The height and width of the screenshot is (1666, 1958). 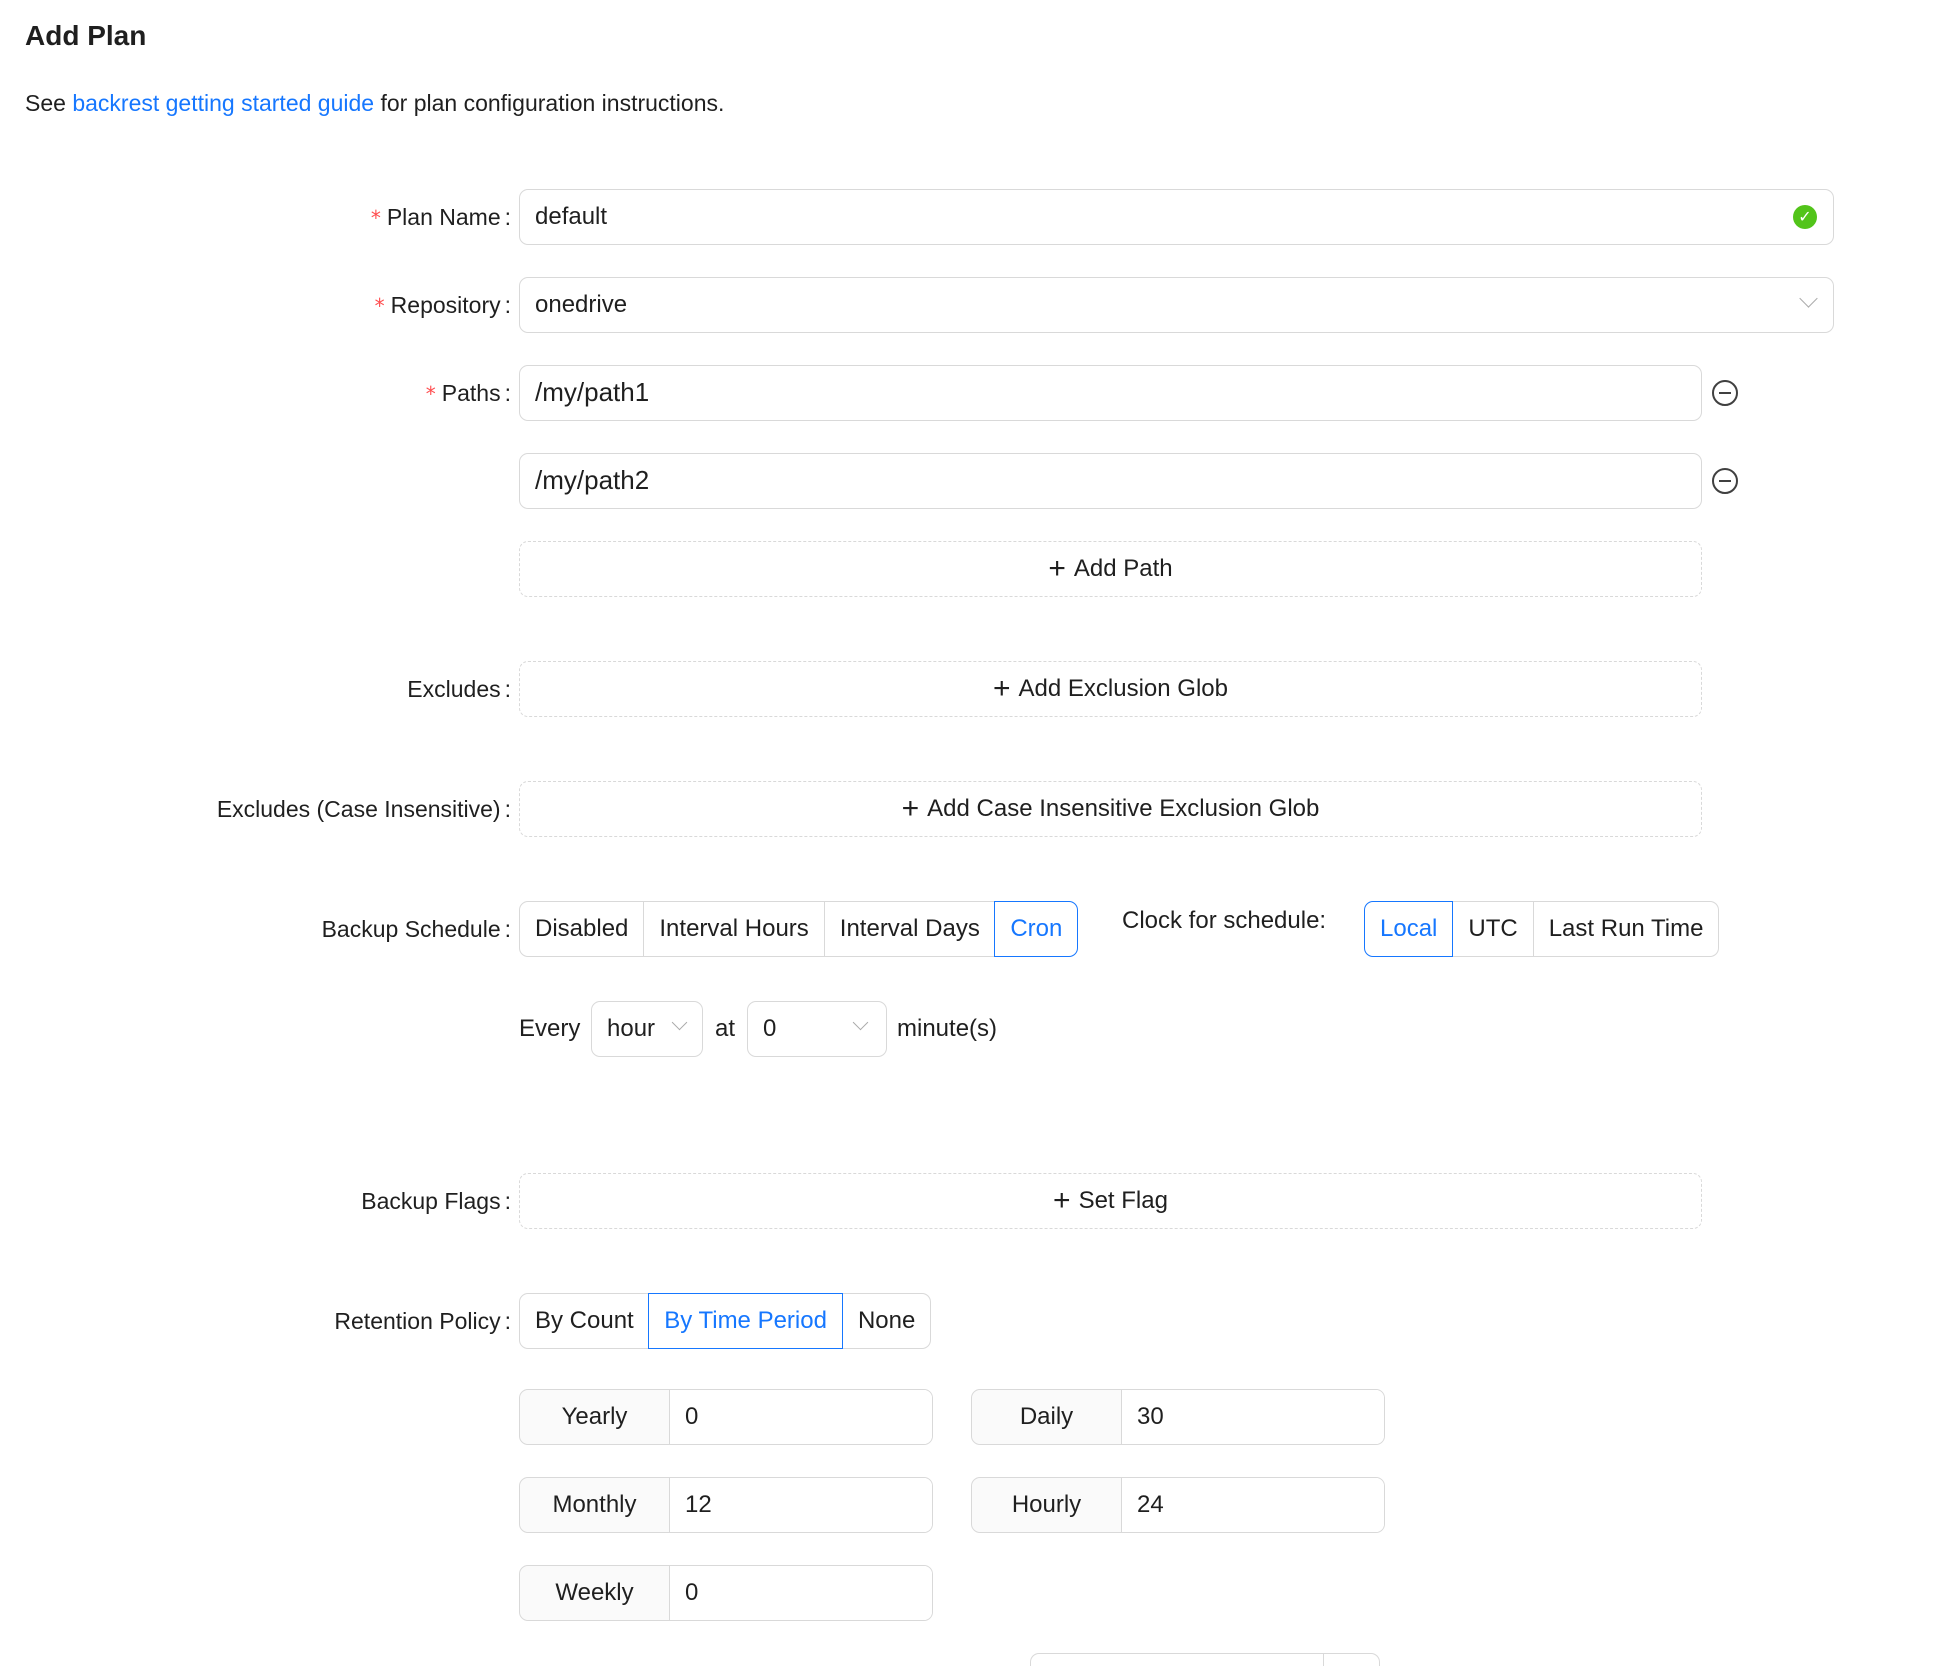 What do you see at coordinates (442, 305) in the screenshot?
I see `repository-label: * Repository:` at bounding box center [442, 305].